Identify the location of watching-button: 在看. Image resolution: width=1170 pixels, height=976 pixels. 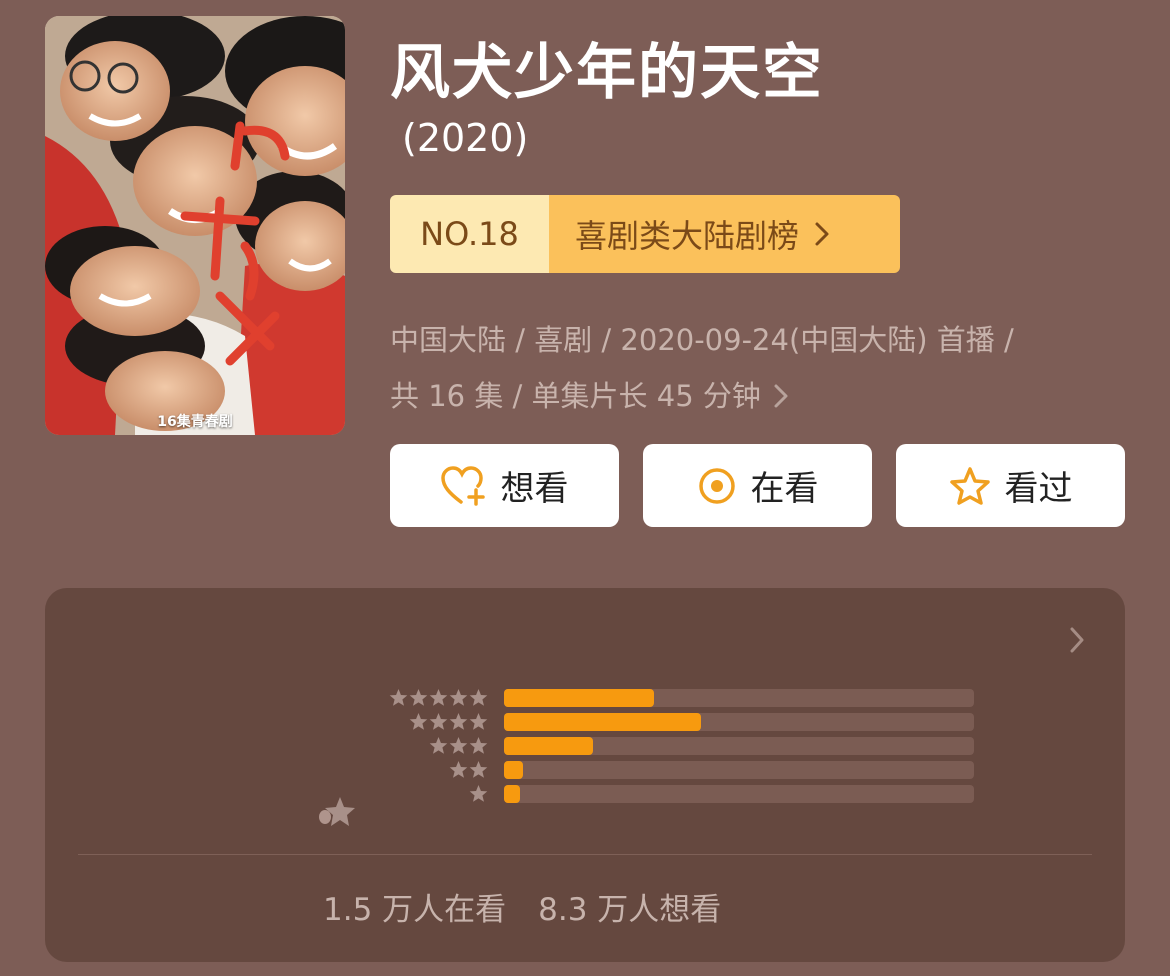
(757, 485).